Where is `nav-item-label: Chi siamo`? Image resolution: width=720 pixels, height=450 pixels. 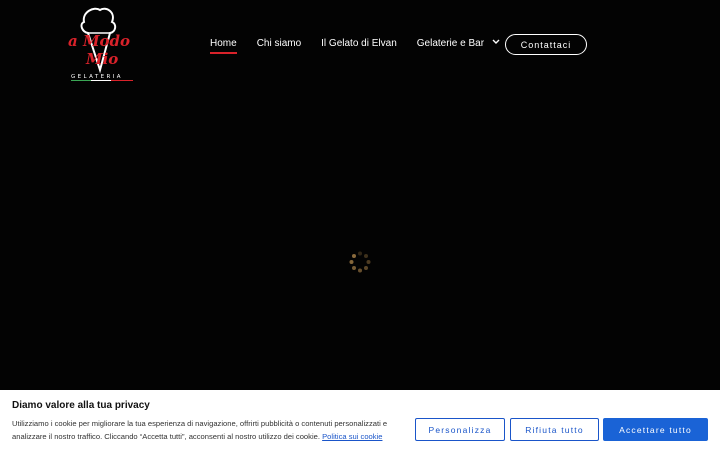
nav-item-label: Chi siamo is located at coordinates (279, 43).